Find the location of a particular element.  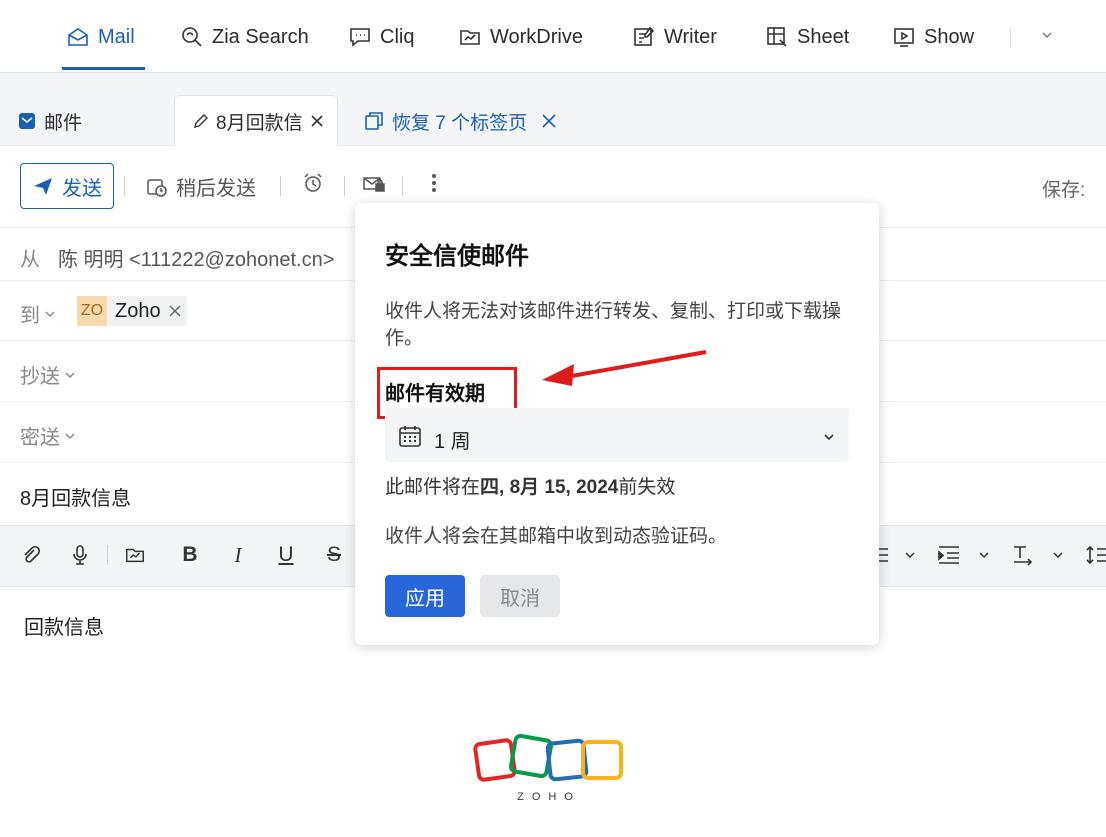

apply-button: 应用 is located at coordinates (425, 596).